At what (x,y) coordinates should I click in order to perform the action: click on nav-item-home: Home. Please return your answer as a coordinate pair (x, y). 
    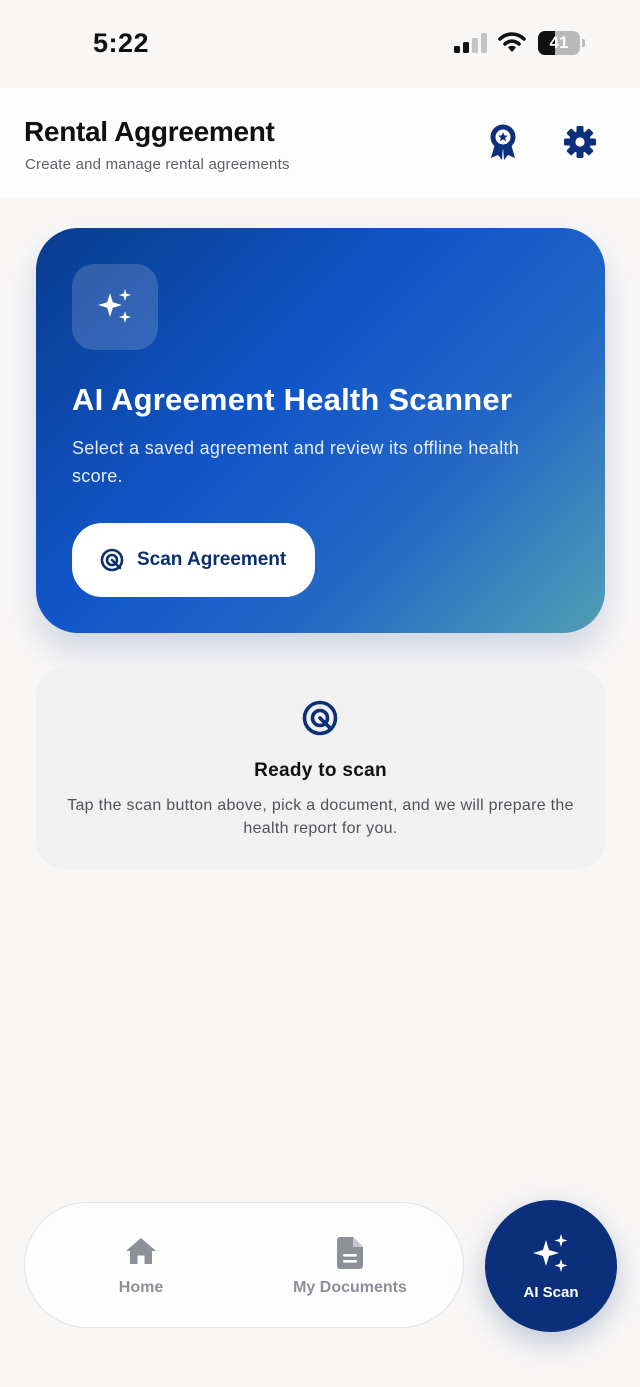
    Looking at the image, I should click on (141, 1265).